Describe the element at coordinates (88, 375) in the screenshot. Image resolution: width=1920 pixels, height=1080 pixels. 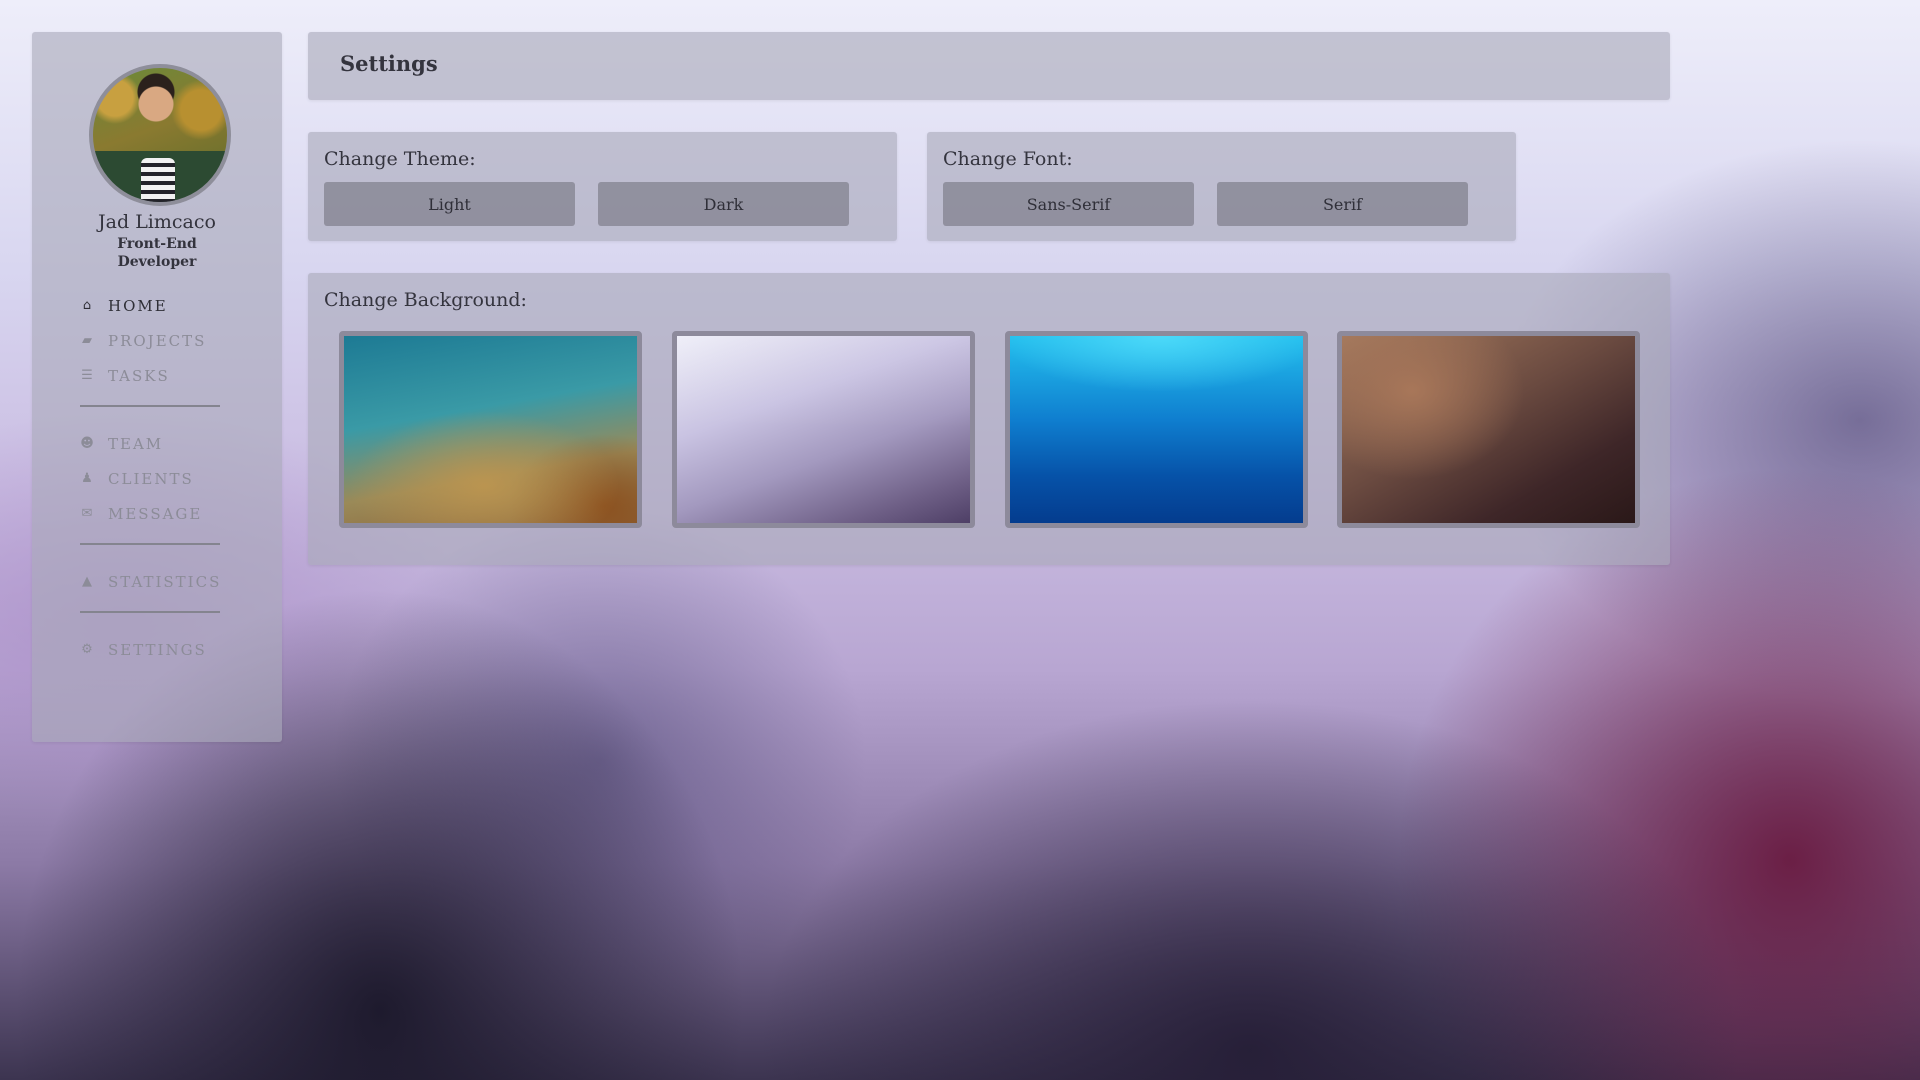
I see `tasks-icon: ☰` at that location.